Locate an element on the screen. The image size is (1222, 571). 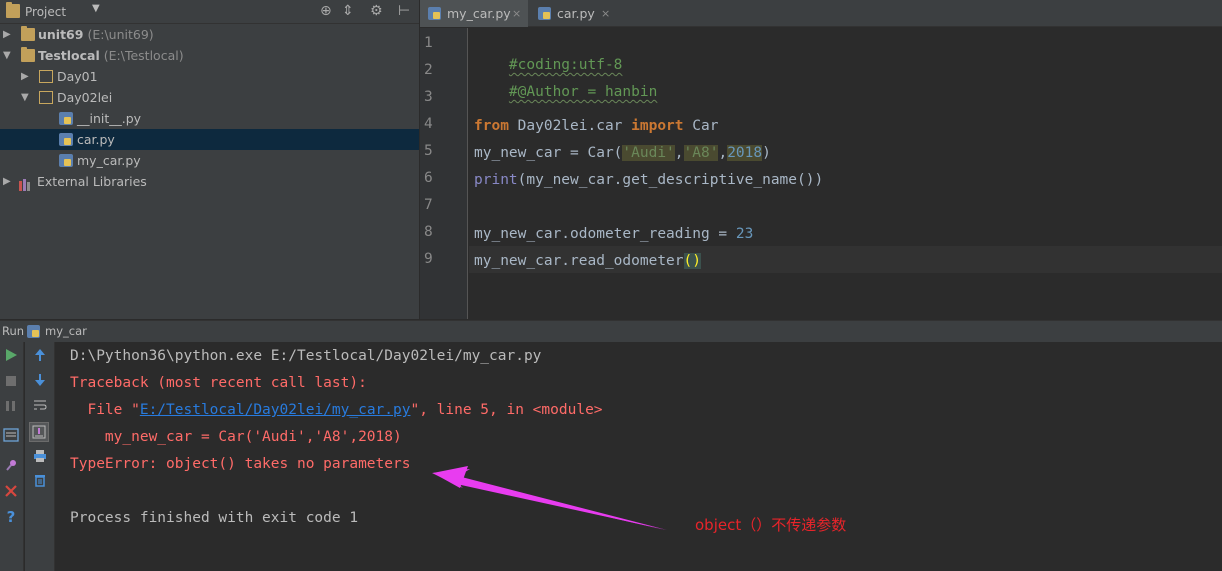
paren: ) is located at coordinates (766, 153).